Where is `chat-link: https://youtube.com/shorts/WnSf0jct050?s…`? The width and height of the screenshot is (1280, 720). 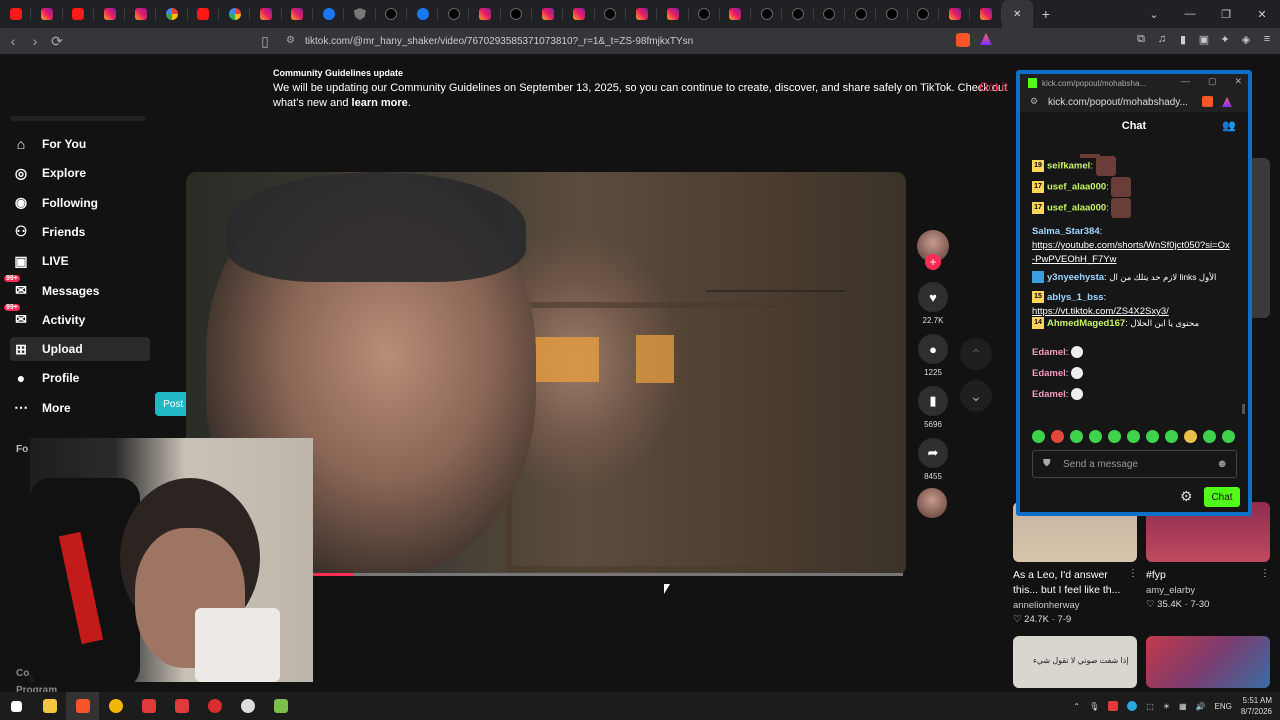
chat-link: https://youtube.com/shorts/WnSf0jct050?s… is located at coordinates (1132, 253).